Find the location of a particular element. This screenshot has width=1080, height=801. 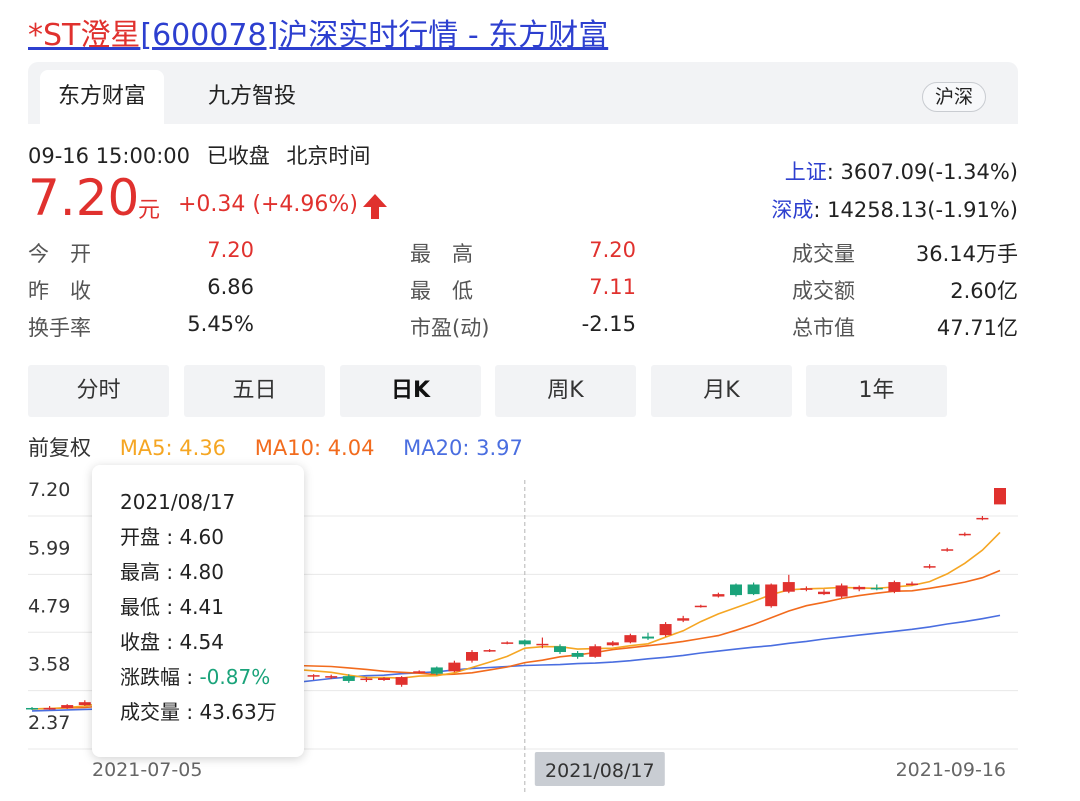

market-status: 09-16 15:00:00 已收盘 北京时间 is located at coordinates (204, 155).